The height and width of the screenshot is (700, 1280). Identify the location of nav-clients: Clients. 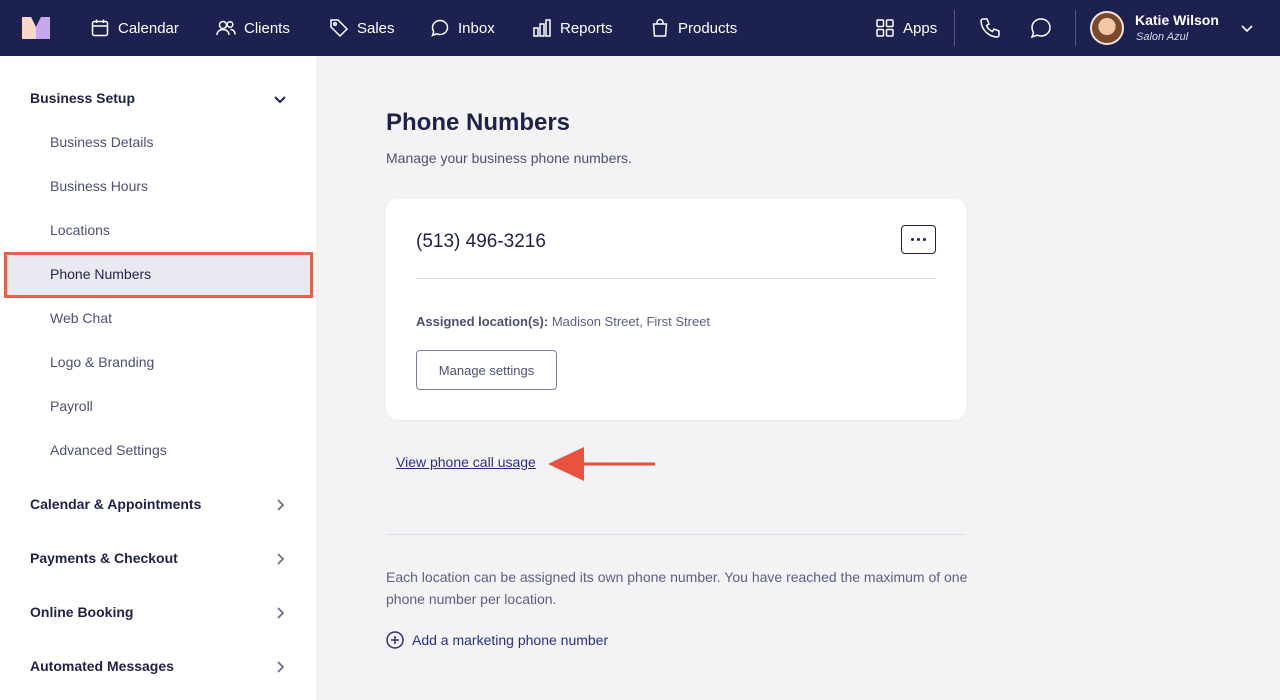
(253, 28).